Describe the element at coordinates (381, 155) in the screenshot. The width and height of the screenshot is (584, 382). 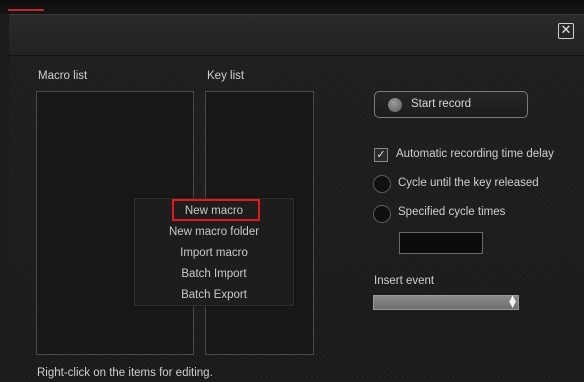
I see `auto-delay-checkbox: ✓` at that location.